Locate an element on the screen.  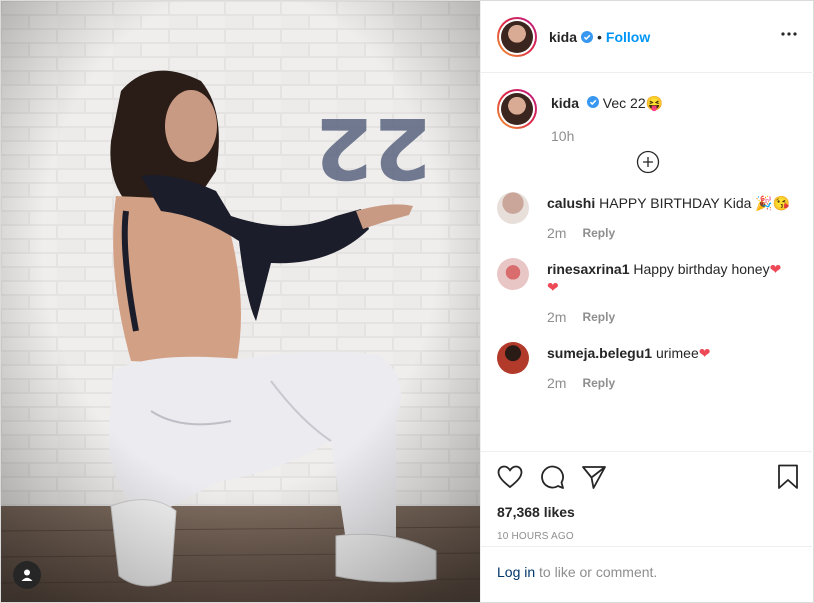
comment-icon is located at coordinates (552, 477).